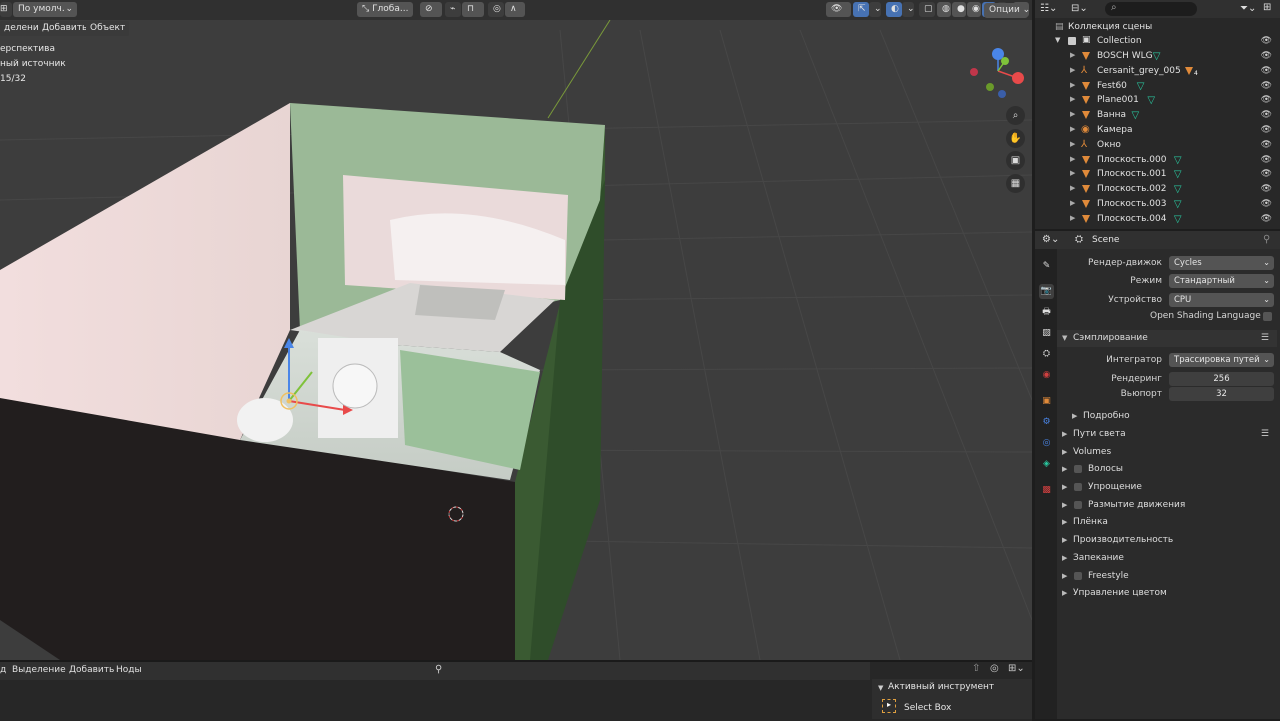 The width and height of the screenshot is (1280, 721). What do you see at coordinates (959, 9) in the screenshot?
I see `solid-shading-icon: ●` at bounding box center [959, 9].